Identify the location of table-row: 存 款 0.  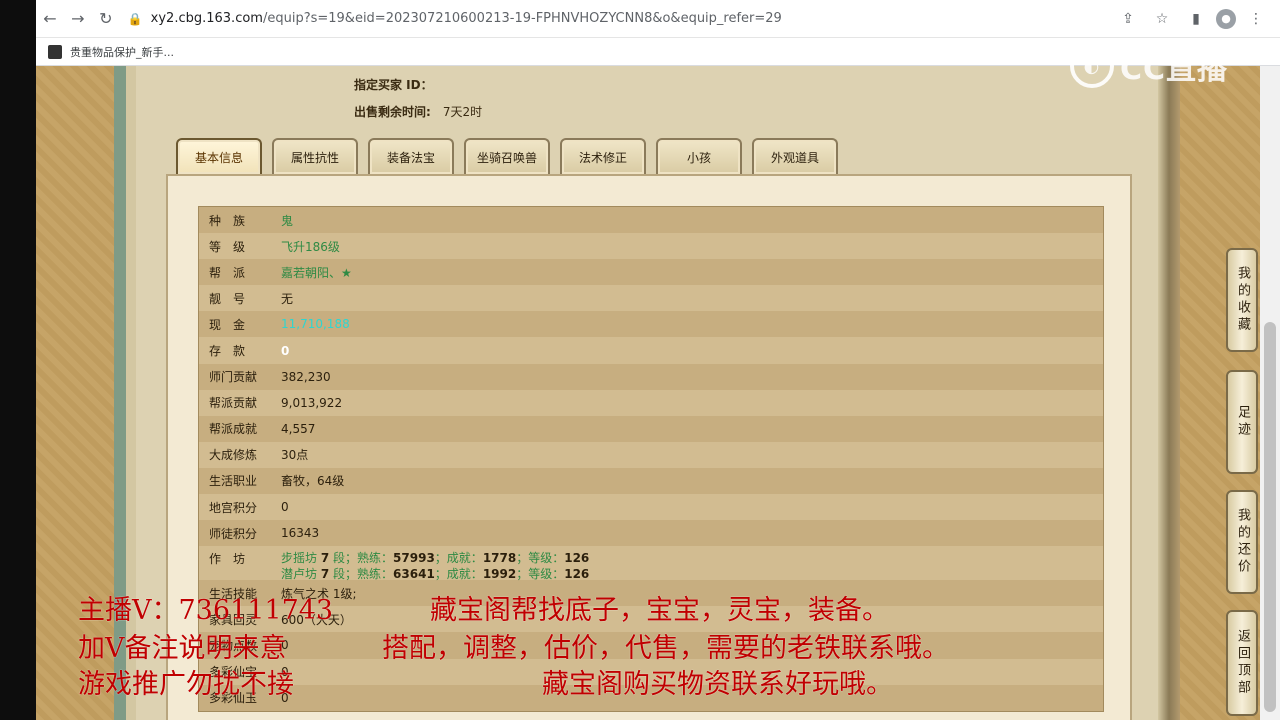
(651, 350).